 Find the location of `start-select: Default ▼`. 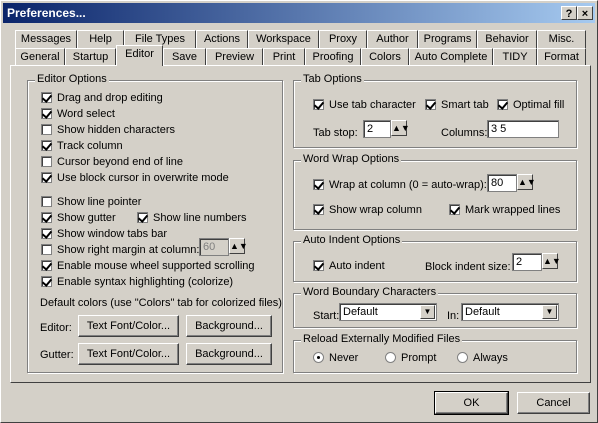

start-select: Default ▼ is located at coordinates (388, 312).